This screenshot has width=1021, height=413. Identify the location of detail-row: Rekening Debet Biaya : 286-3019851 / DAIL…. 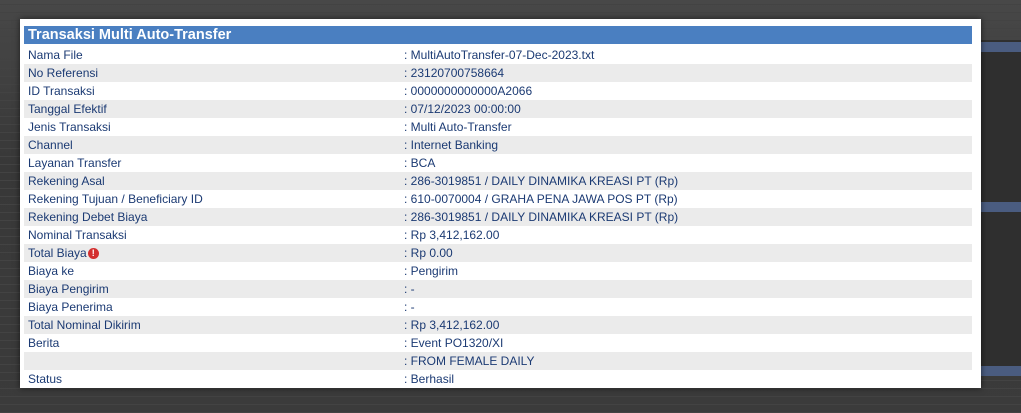
(498, 217).